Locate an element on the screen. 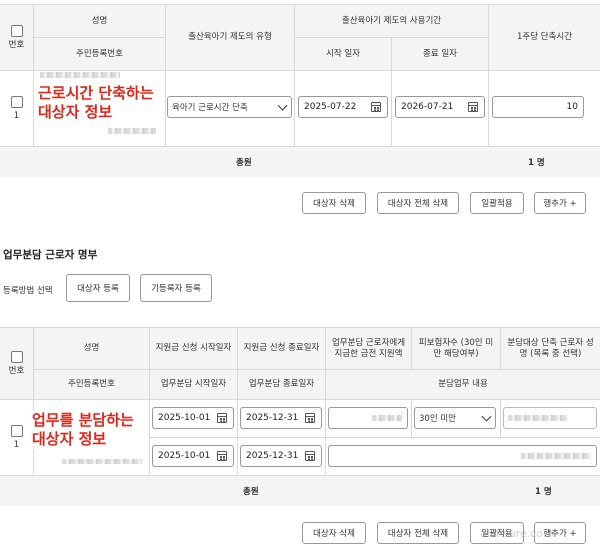 The height and width of the screenshot is (547, 600). target-select is located at coordinates (550, 418).